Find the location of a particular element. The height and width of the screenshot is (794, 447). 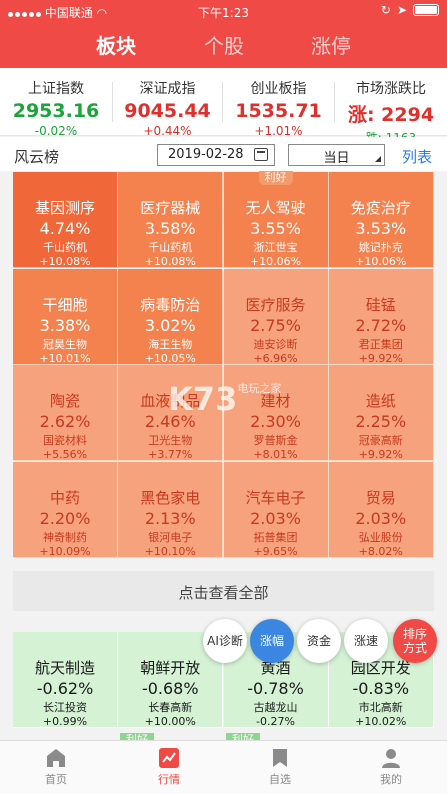

sector-tile: 利好 无人驾驶 3.55% 浙江世宝 +10.06% is located at coordinates (276, 219).